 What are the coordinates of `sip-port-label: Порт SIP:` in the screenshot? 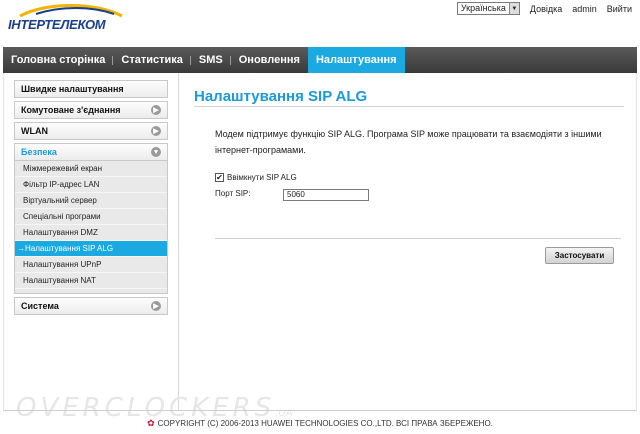 It's located at (233, 193).